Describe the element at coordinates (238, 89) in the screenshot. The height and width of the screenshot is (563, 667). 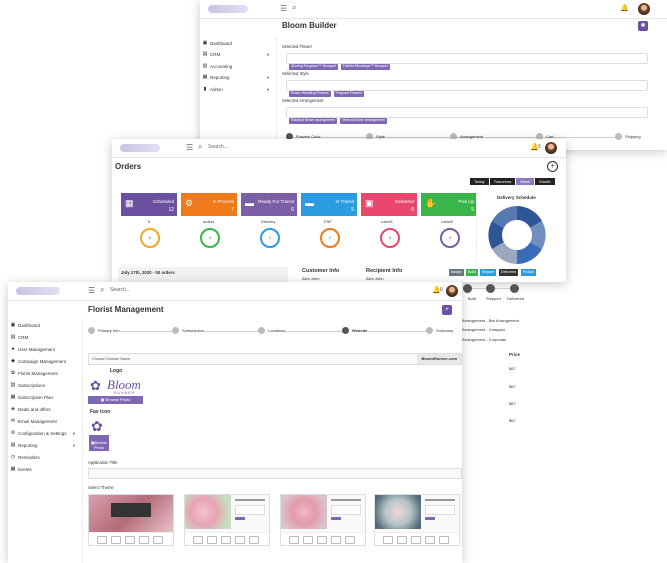
I see `sidebar-item-admin: ▮ Admin ▼` at that location.